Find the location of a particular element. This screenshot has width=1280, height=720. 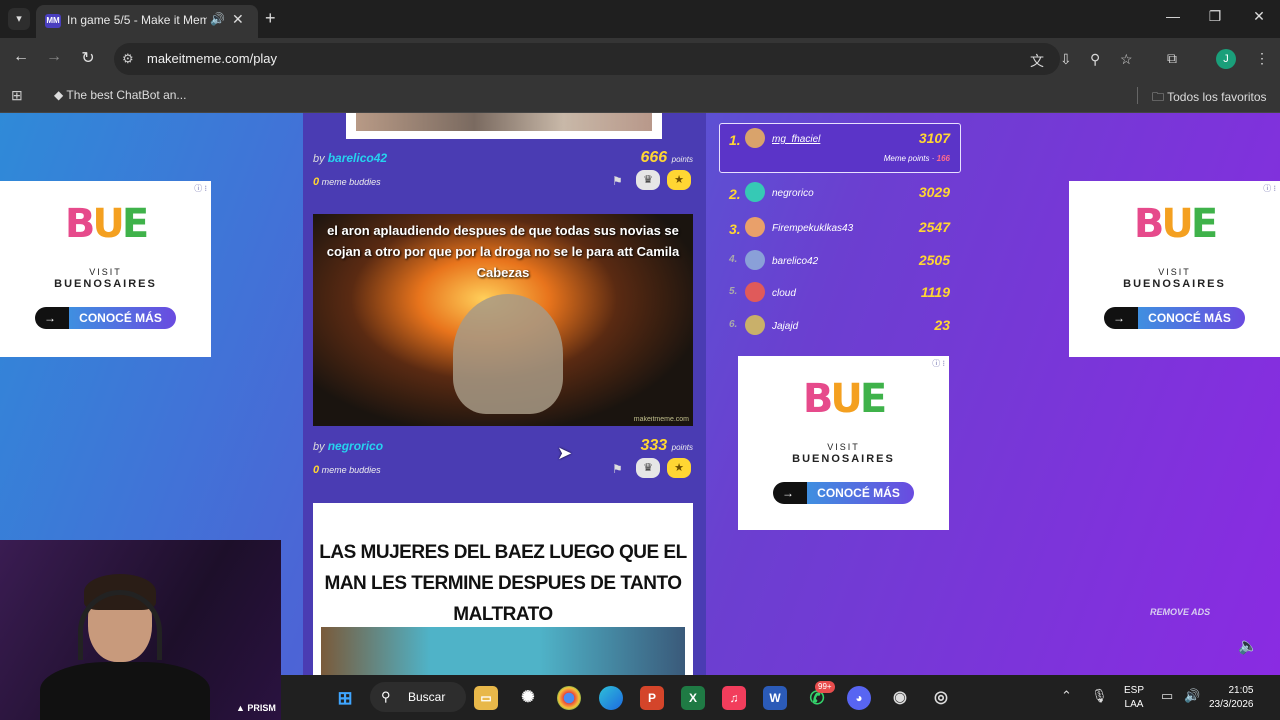

profile-avatar: J is located at coordinates (1226, 59).